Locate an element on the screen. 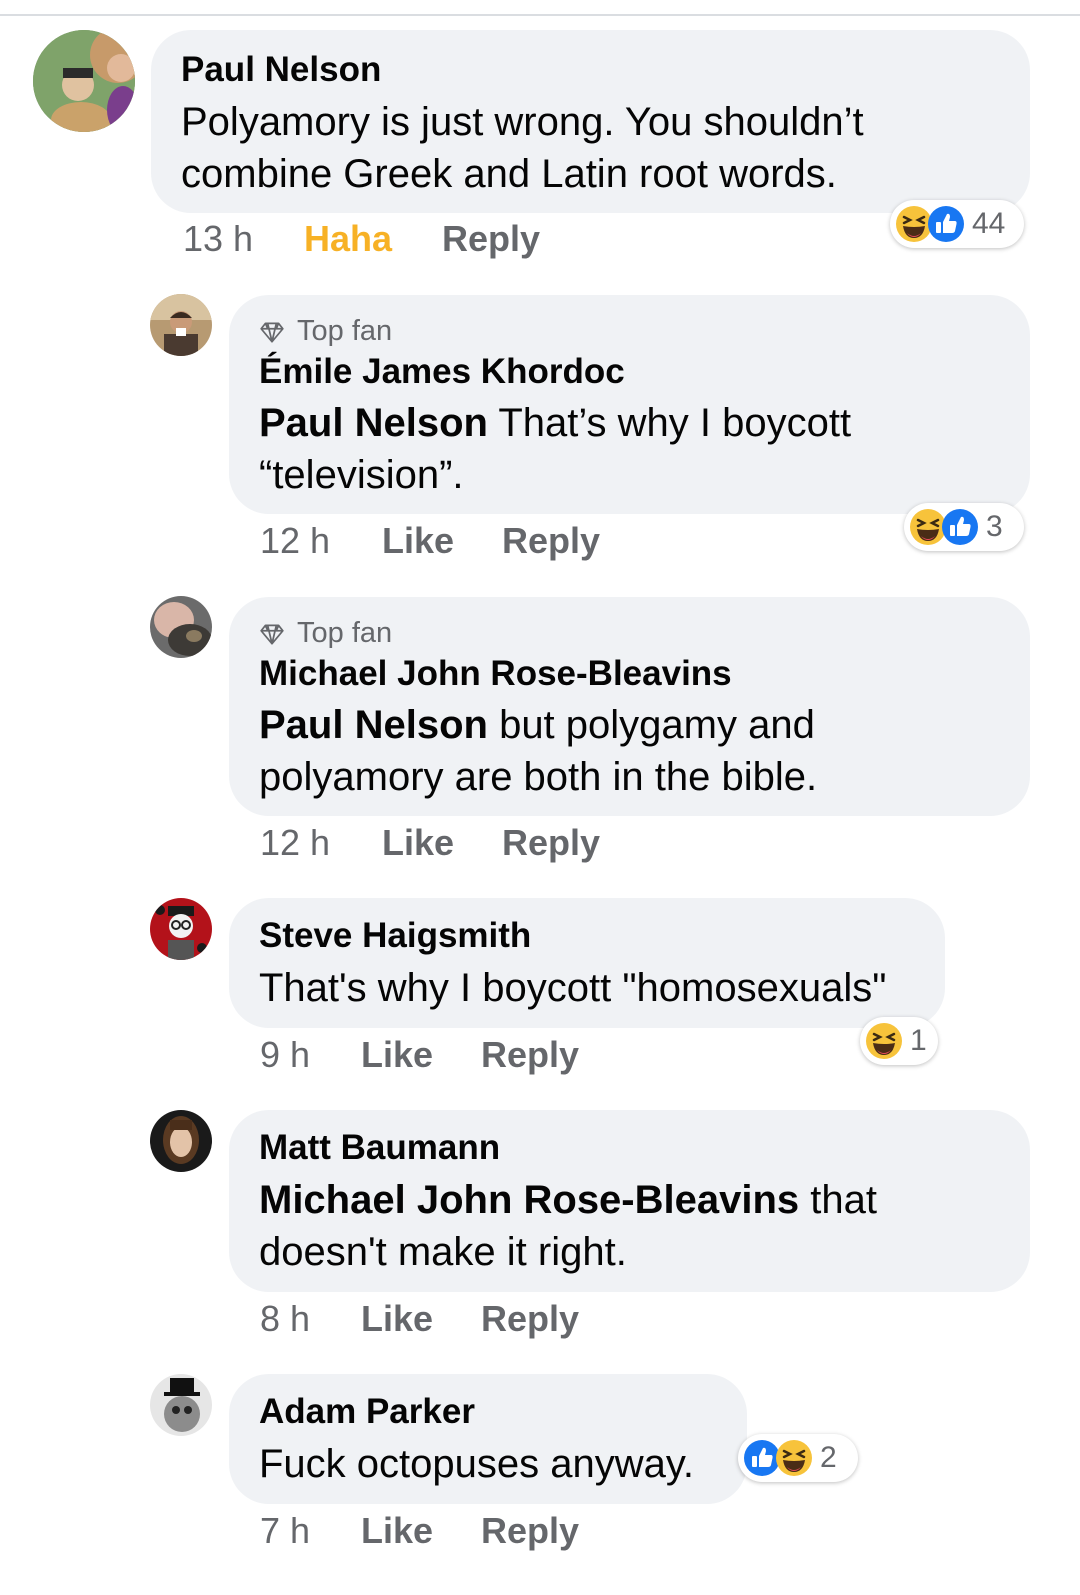 This screenshot has width=1080, height=1595. comment-author: Matt Baumann is located at coordinates (379, 1148).